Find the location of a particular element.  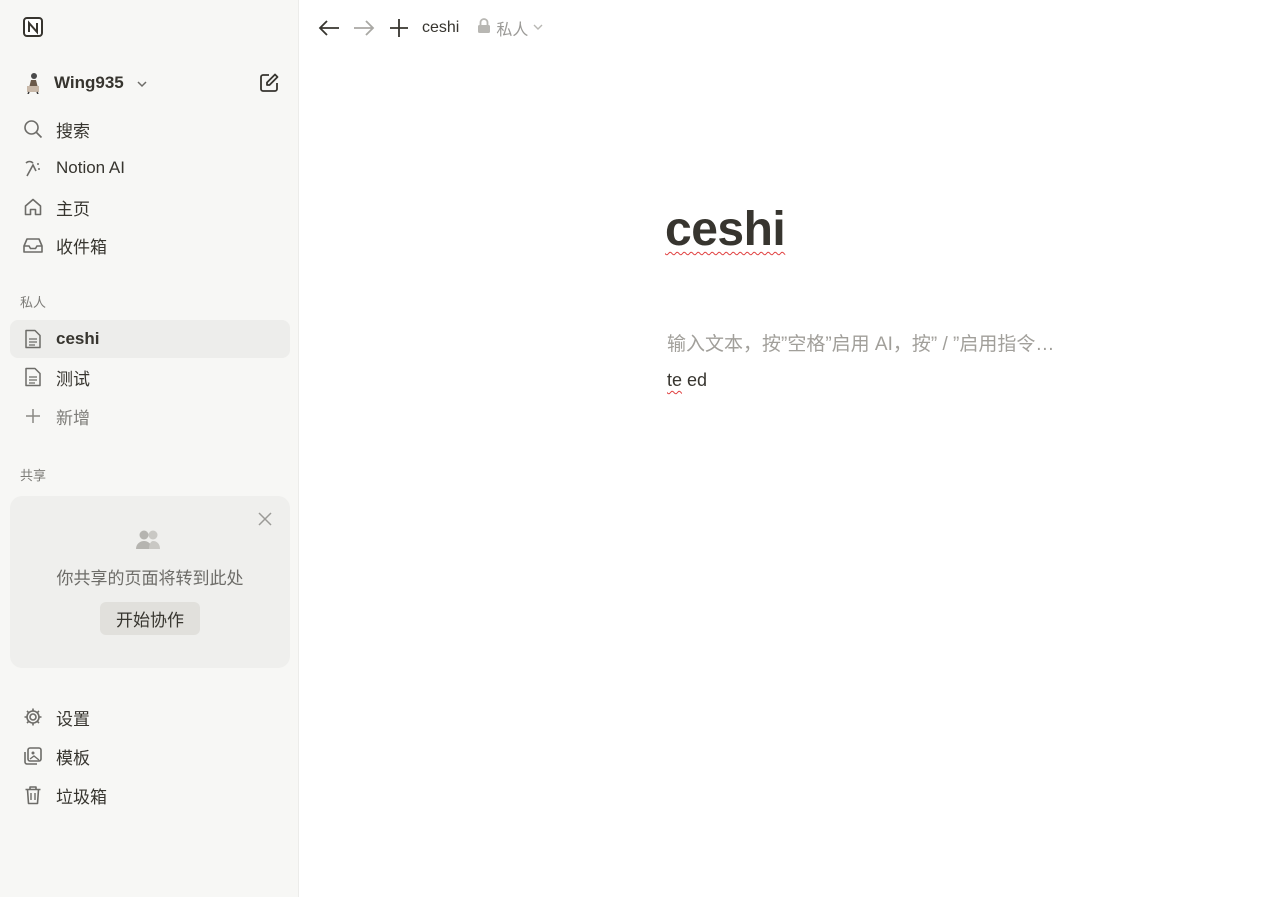

close-icon is located at coordinates (265, 519).